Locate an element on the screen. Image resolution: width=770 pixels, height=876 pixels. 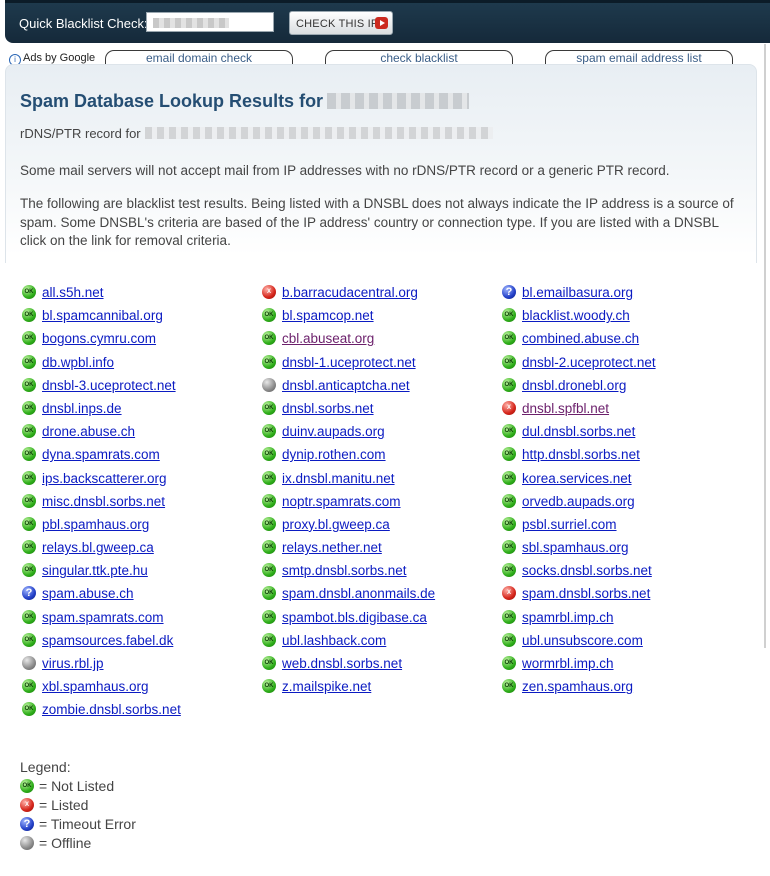
dnsbl-link: psbl.surriel.com is located at coordinates (569, 524).